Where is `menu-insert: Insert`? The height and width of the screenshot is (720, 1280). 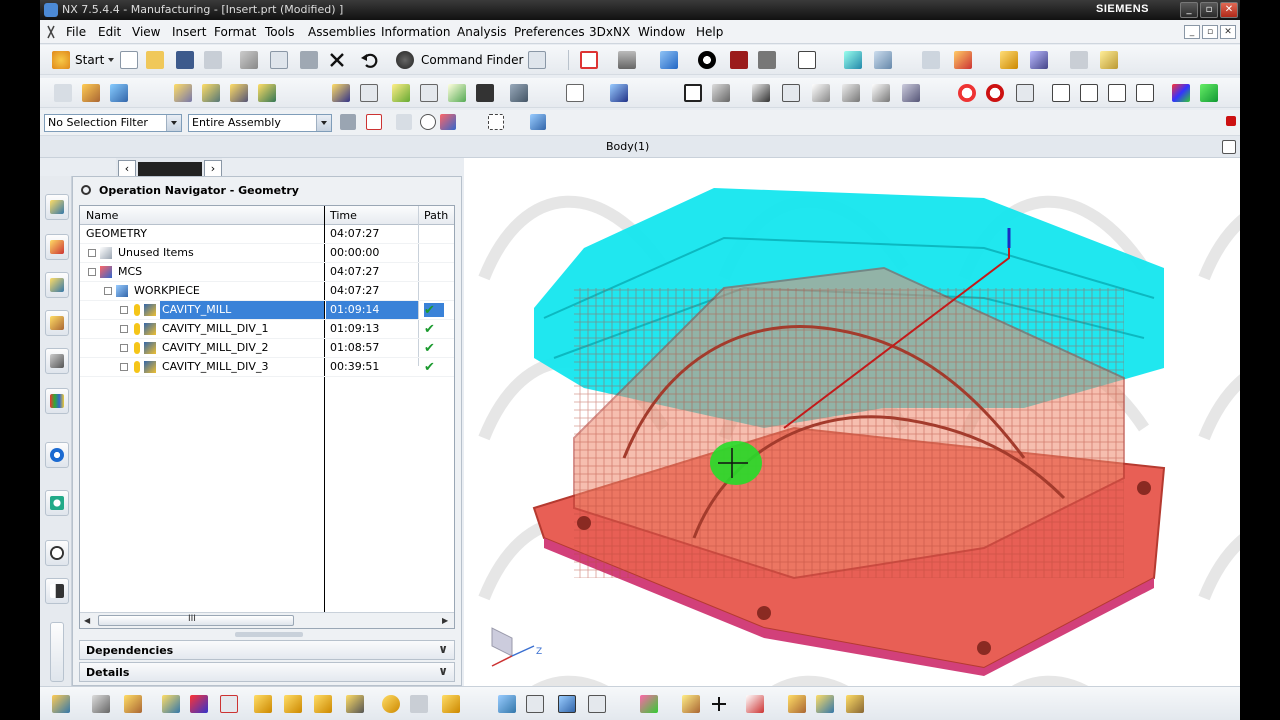
menu-insert: Insert is located at coordinates (189, 32).